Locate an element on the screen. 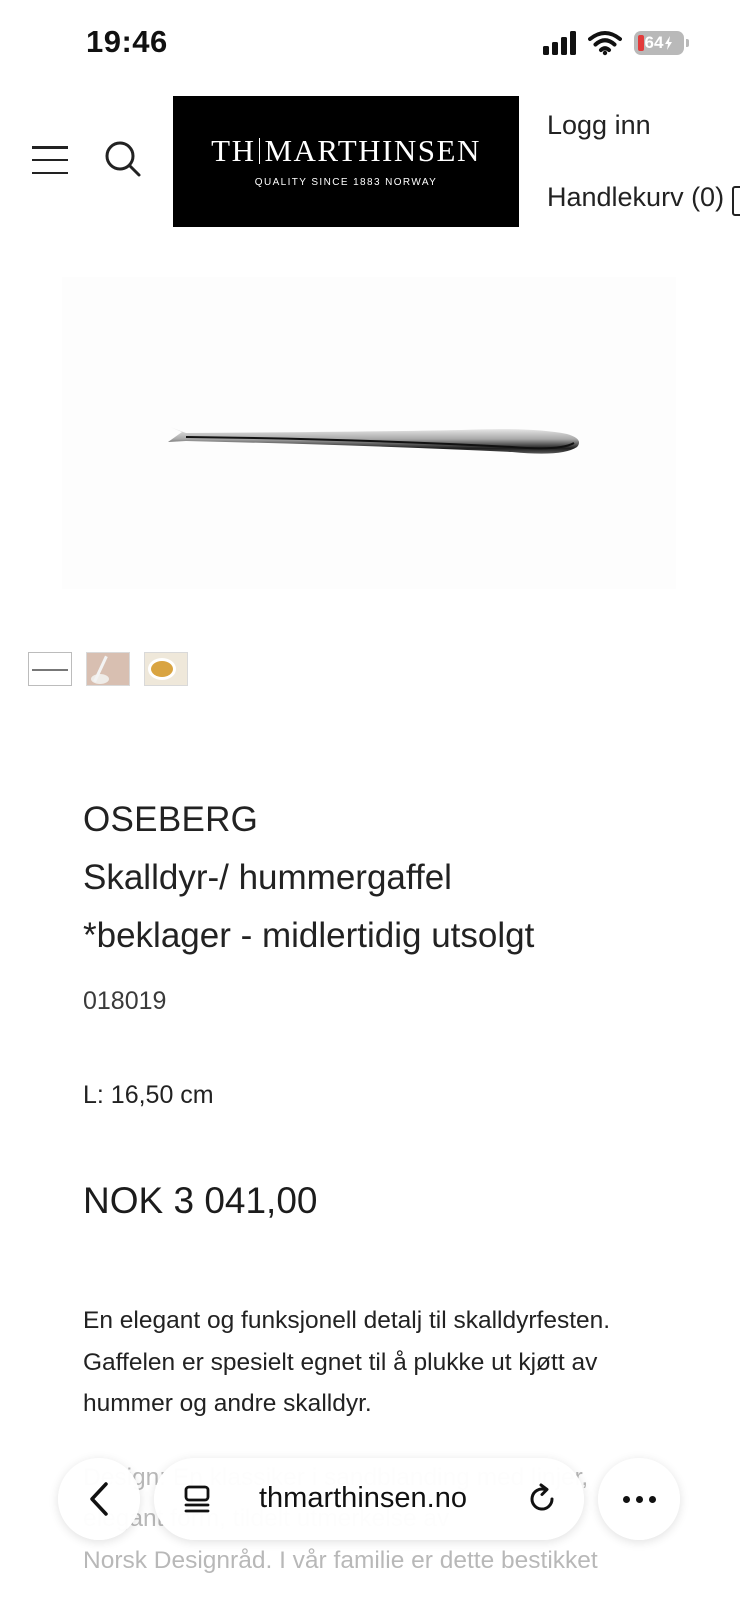 The image size is (740, 1600). reload-icon is located at coordinates (542, 1498).